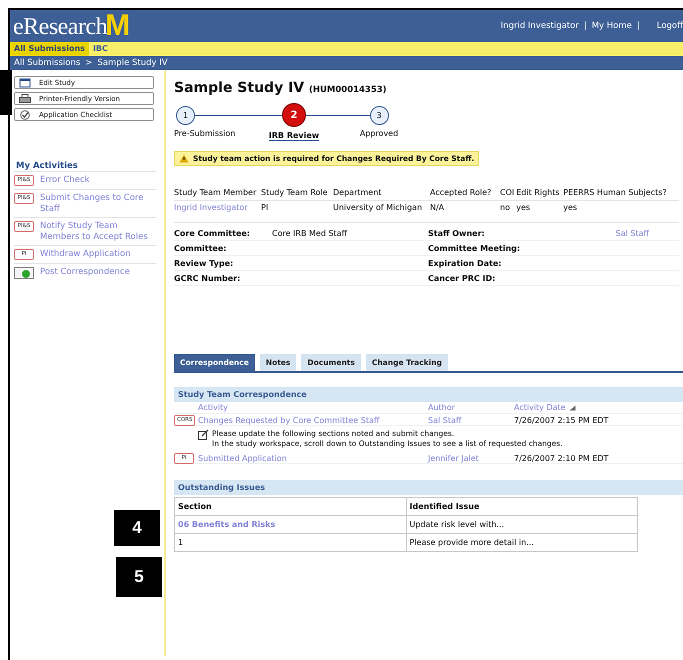 Image resolution: width=683 pixels, height=660 pixels. I want to click on activity-link: Error Check, so click(65, 180).